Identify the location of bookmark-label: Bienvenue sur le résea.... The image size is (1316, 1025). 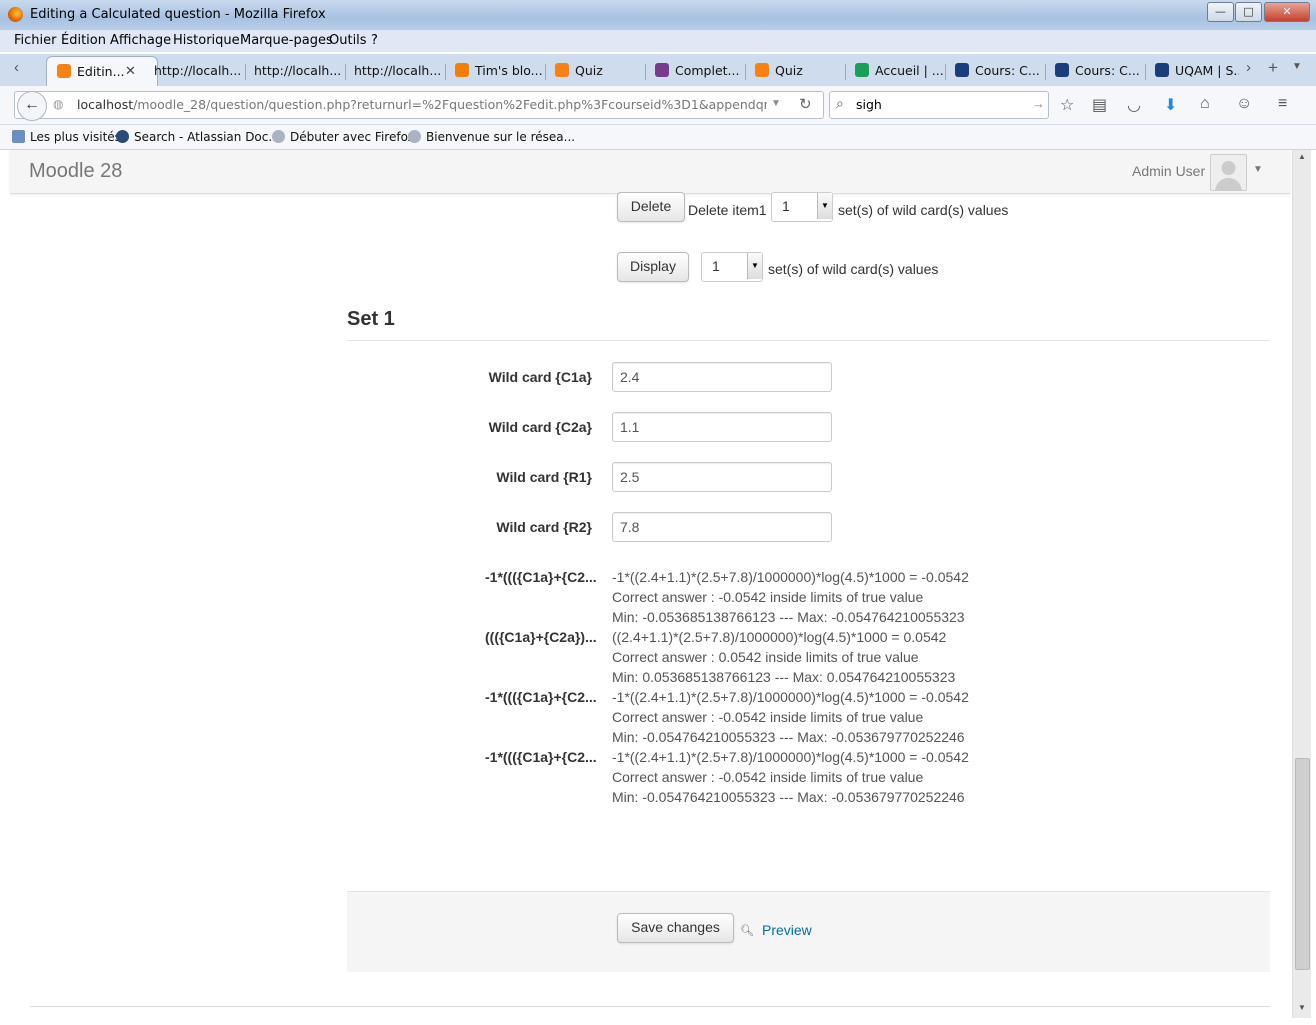
(501, 137).